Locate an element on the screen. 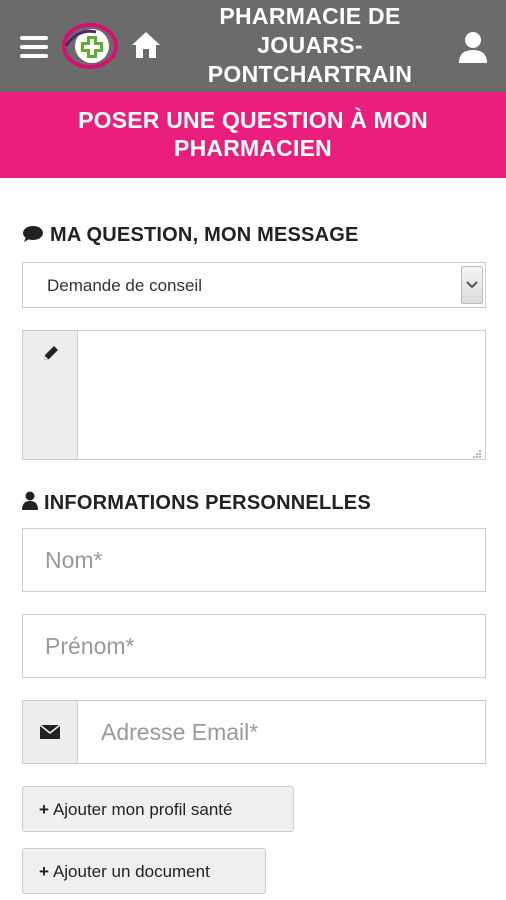 This screenshot has width=506, height=900. page-banner: POSER UNE QUESTION À MON PHARMACIEN is located at coordinates (253, 135).